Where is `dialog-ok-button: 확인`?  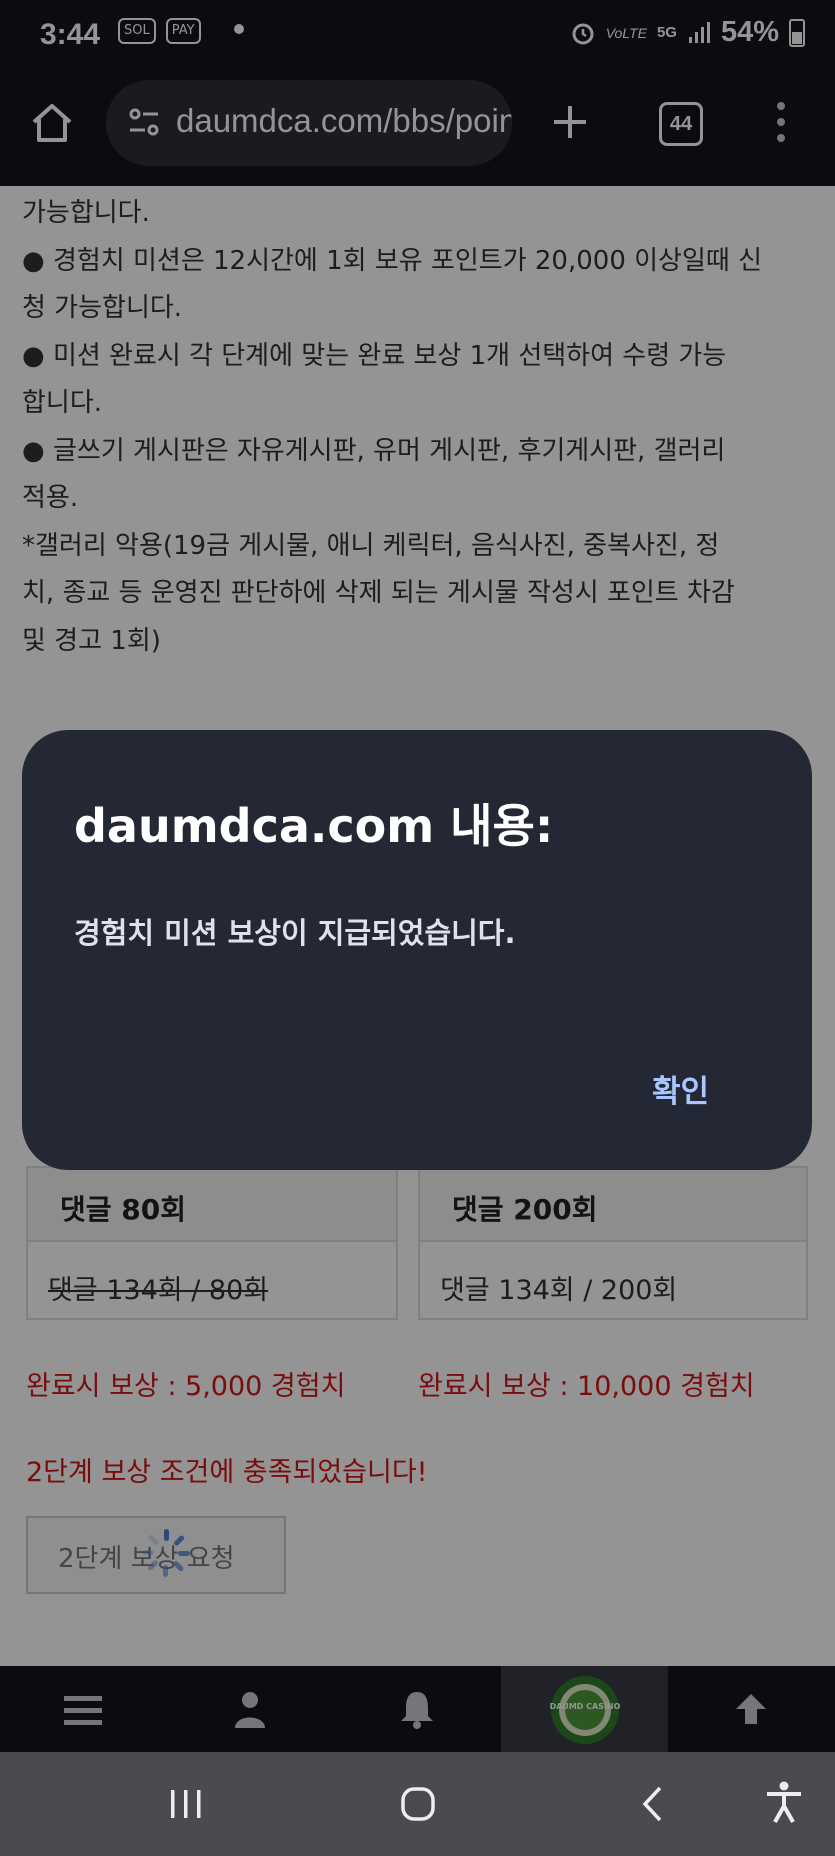 dialog-ok-button: 확인 is located at coordinates (680, 1088).